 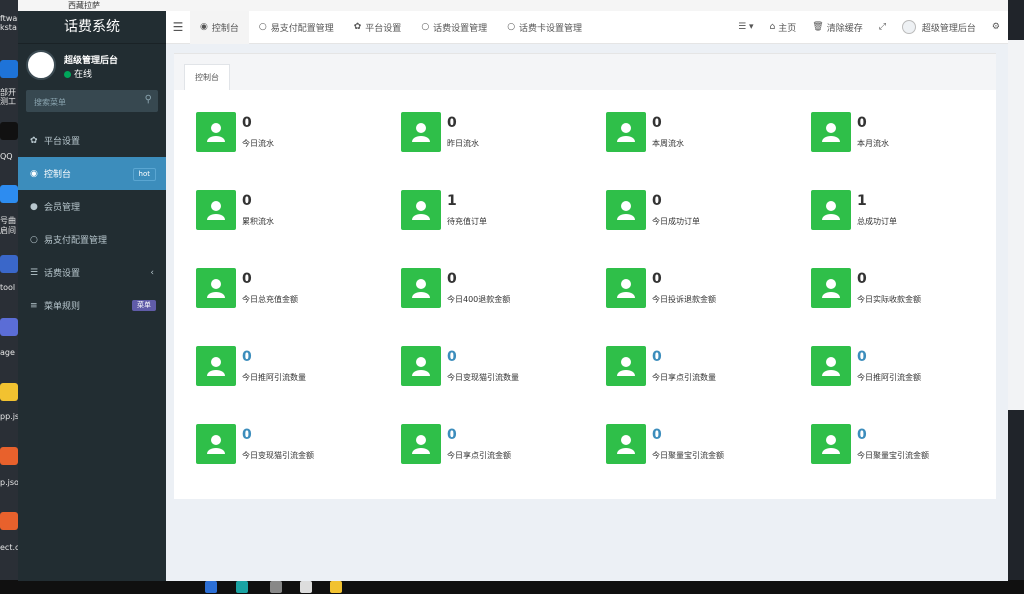 What do you see at coordinates (92, 140) in the screenshot?
I see `sidebar-item-platform-settings: ✿ 平台设置` at bounding box center [92, 140].